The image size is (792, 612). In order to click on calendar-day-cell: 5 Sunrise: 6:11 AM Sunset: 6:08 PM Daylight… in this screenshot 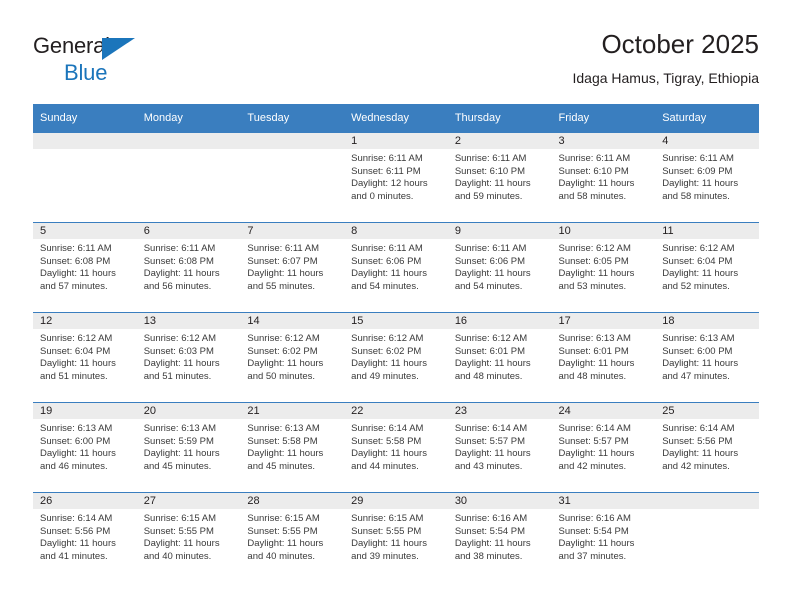, I will do `click(85, 267)`.